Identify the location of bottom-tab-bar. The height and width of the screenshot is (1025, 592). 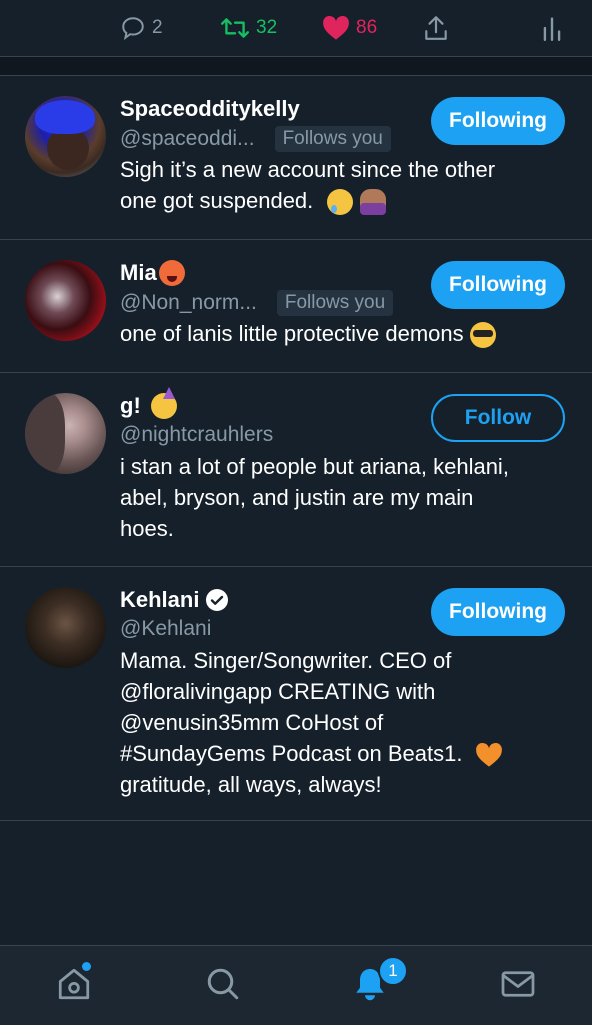
(296, 985).